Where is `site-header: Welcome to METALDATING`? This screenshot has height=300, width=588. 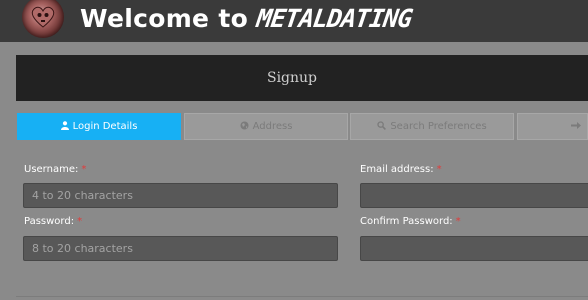
site-header: Welcome to METALDATING is located at coordinates (294, 21).